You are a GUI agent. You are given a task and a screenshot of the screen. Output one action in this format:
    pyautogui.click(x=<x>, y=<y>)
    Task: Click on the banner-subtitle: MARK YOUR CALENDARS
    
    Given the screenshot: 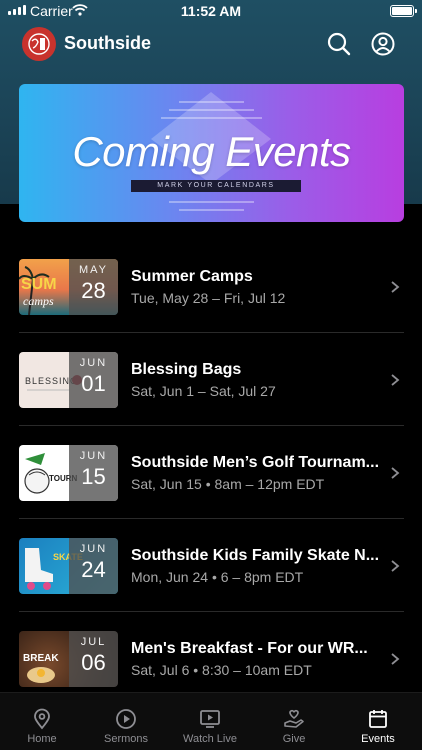 What is the action you would take?
    pyautogui.click(x=216, y=186)
    